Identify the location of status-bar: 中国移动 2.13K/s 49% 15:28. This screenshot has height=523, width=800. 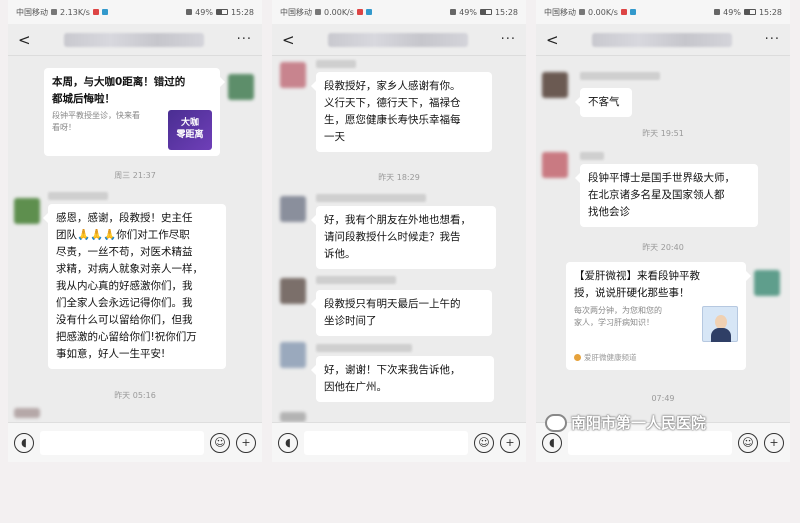
(135, 12).